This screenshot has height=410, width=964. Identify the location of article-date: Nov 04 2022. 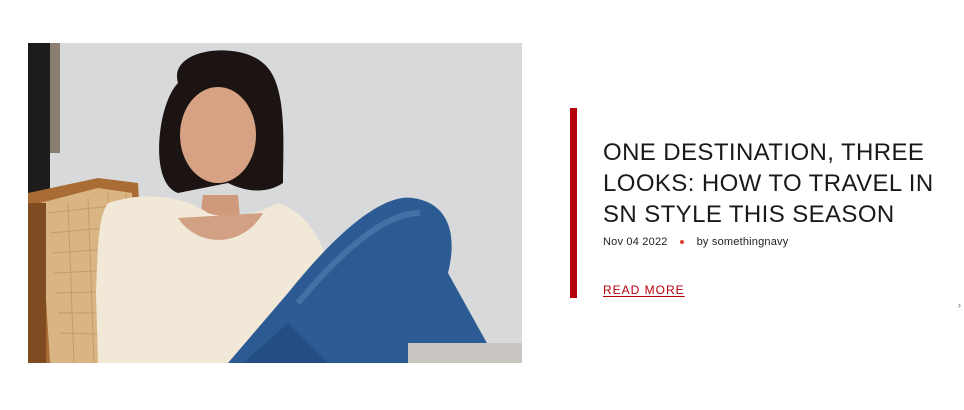
(635, 242).